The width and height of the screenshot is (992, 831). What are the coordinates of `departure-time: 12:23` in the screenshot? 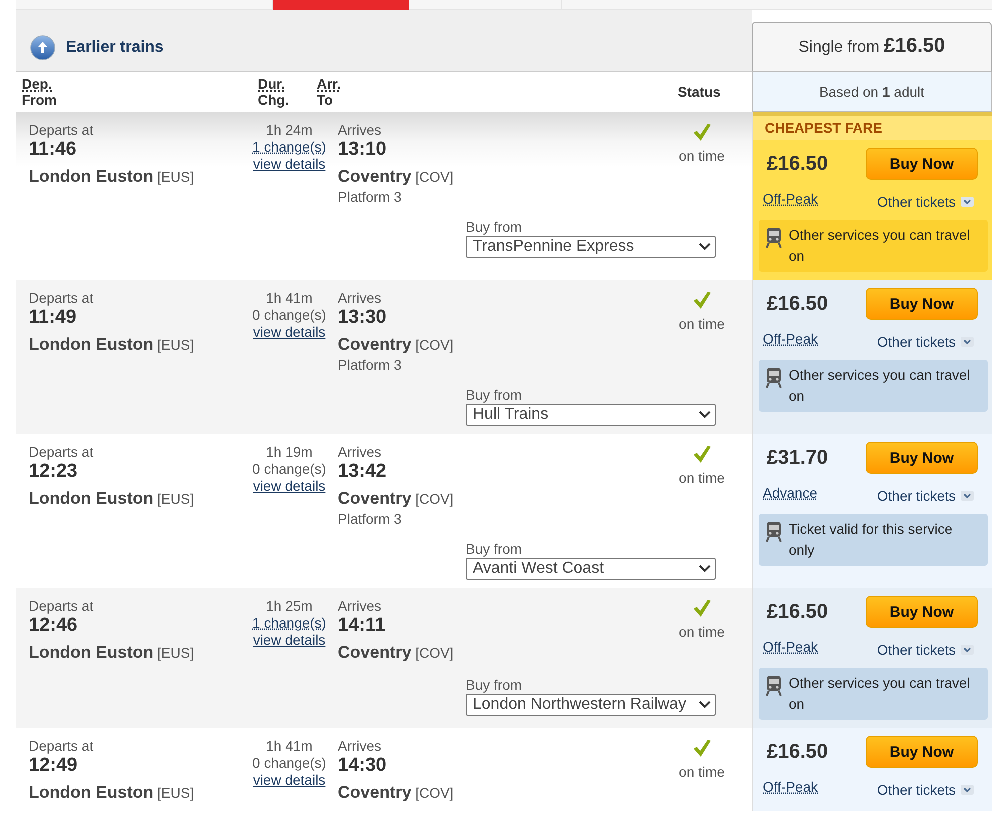 It's located at (54, 472).